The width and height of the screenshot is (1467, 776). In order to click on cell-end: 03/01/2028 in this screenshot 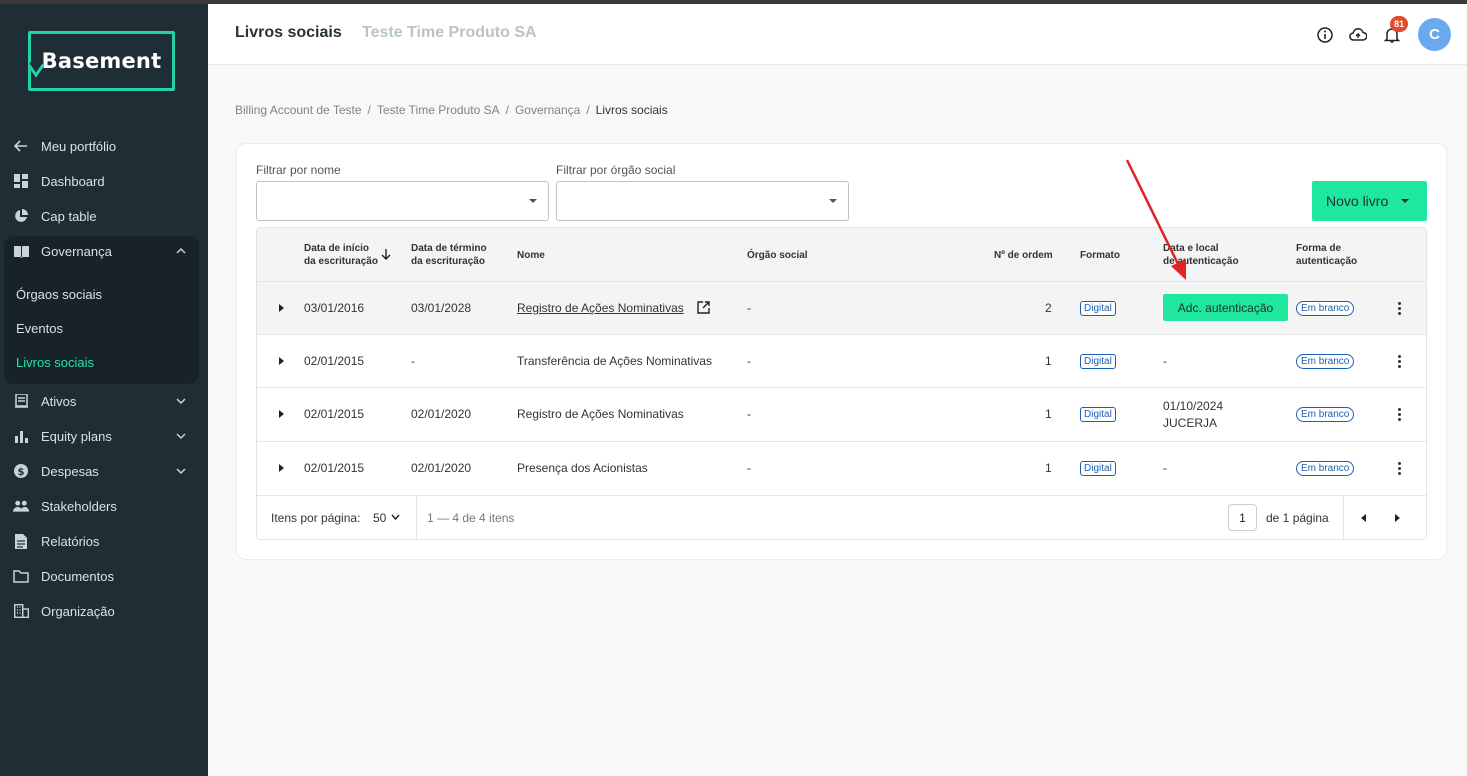, I will do `click(441, 308)`.